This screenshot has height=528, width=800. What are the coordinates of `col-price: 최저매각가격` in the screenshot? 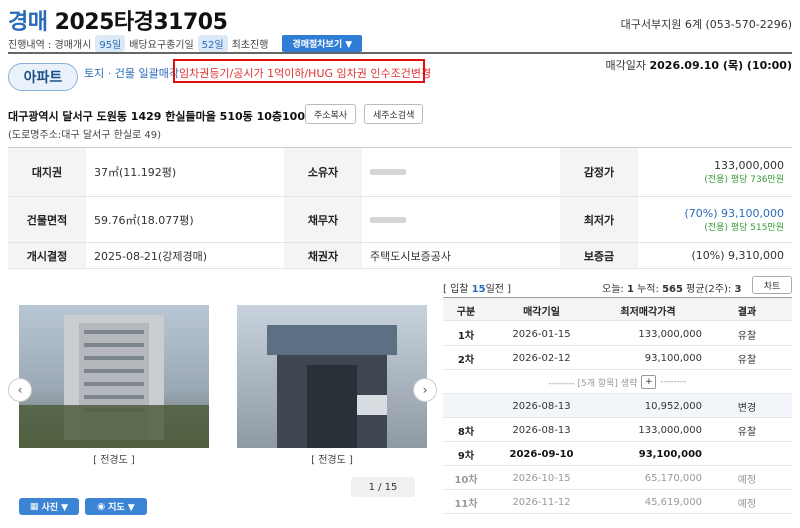 It's located at (648, 312).